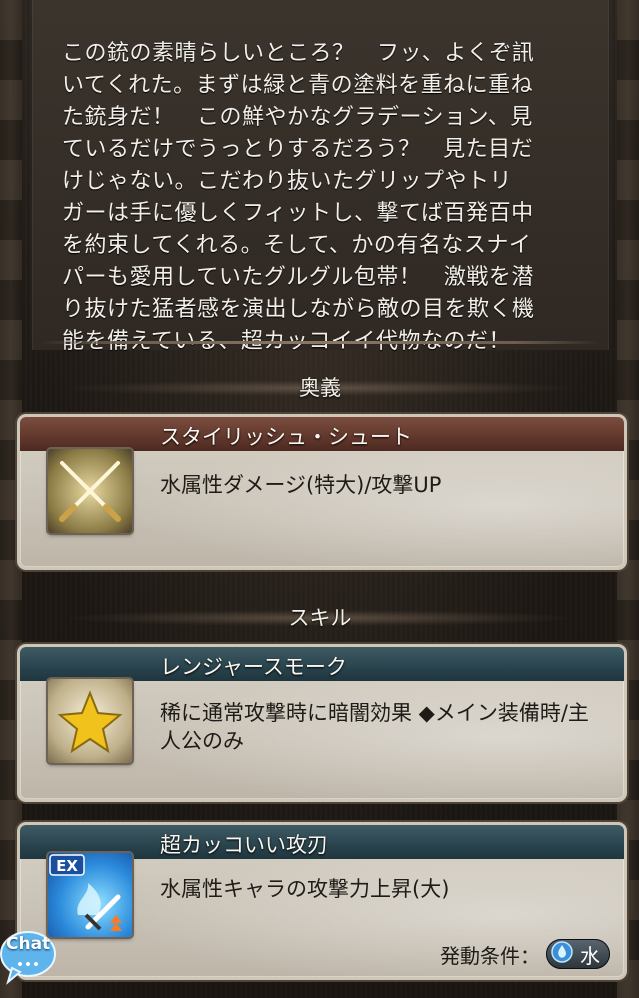 Image resolution: width=639 pixels, height=998 pixels. What do you see at coordinates (305, 889) in the screenshot?
I see `skill-effect: 水属性キャラの攻撃力上昇(大)` at bounding box center [305, 889].